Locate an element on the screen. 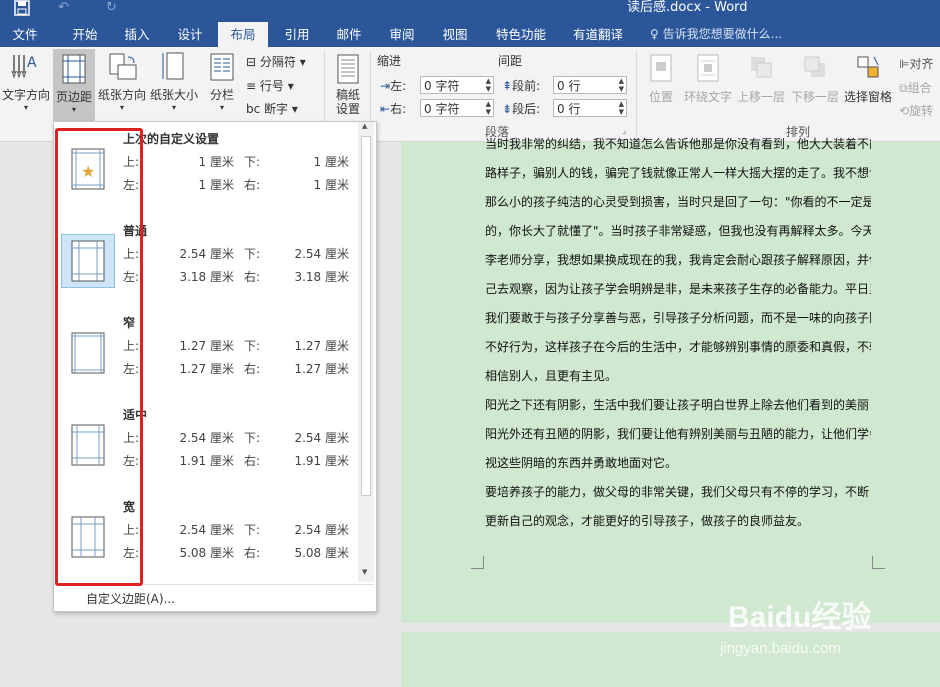  save-icon is located at coordinates (22, 10).